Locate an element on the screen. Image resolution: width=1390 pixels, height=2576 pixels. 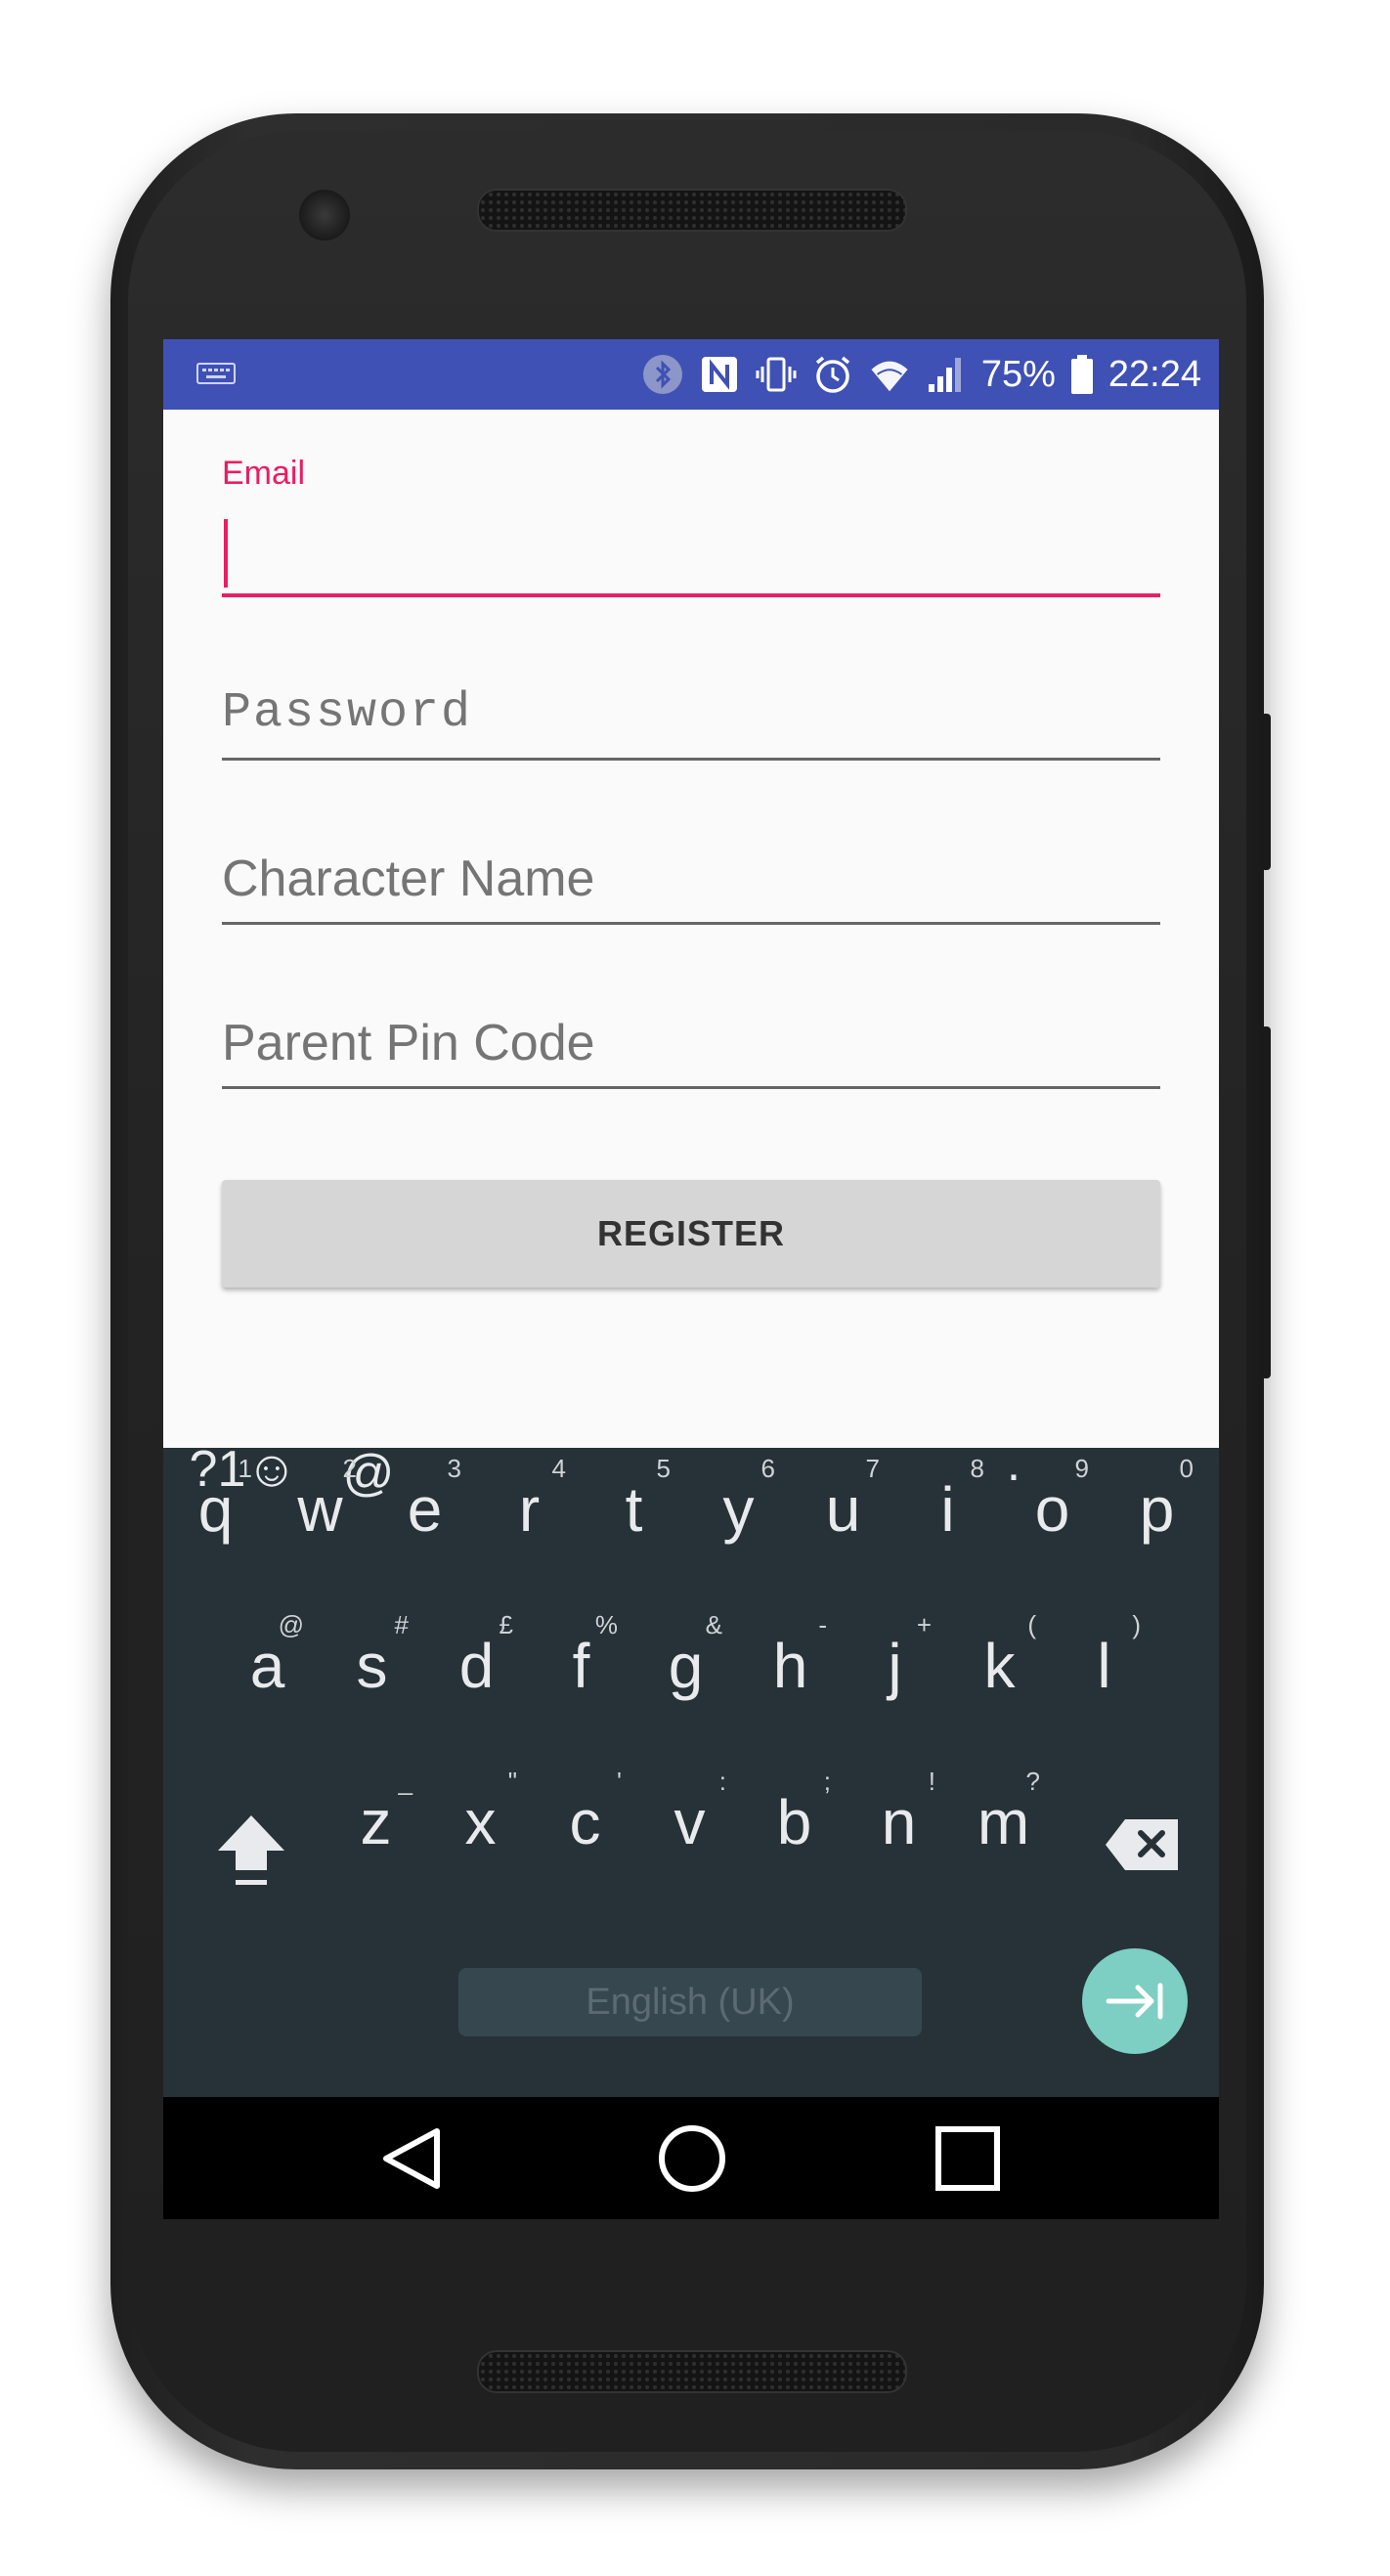
next-field-button is located at coordinates (1135, 2001).